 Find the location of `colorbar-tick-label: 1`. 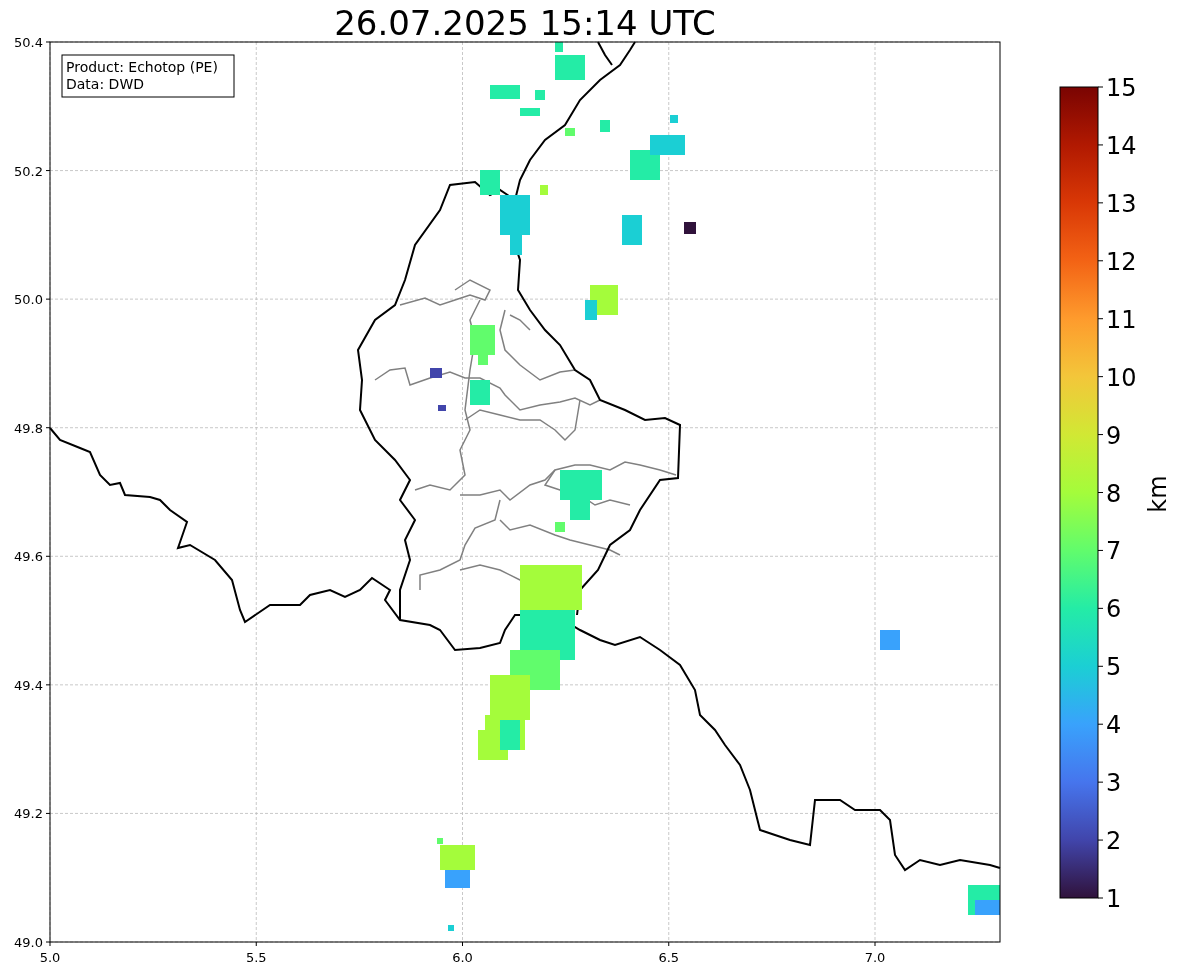

colorbar-tick-label: 1 is located at coordinates (1114, 899).